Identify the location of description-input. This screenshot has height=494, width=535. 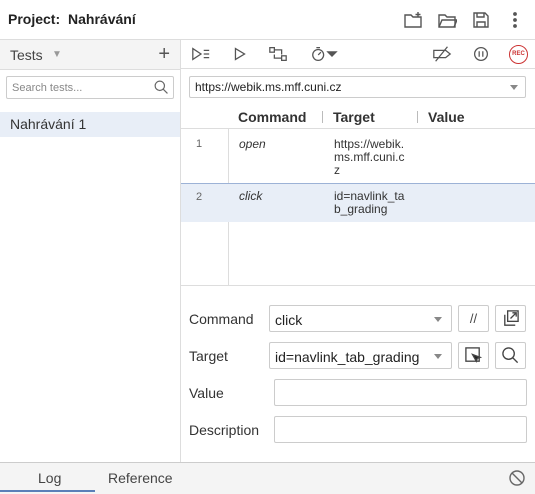
(400, 429).